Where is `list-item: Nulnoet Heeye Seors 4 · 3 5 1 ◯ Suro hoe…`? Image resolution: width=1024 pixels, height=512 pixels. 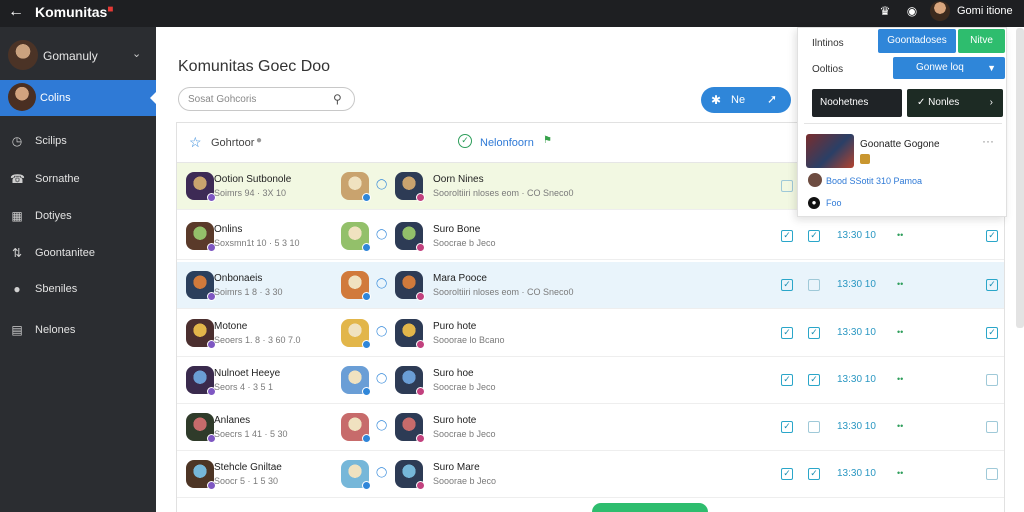 list-item: Nulnoet Heeye Seors 4 · 3 5 1 ◯ Suro hoe… is located at coordinates (590, 380).